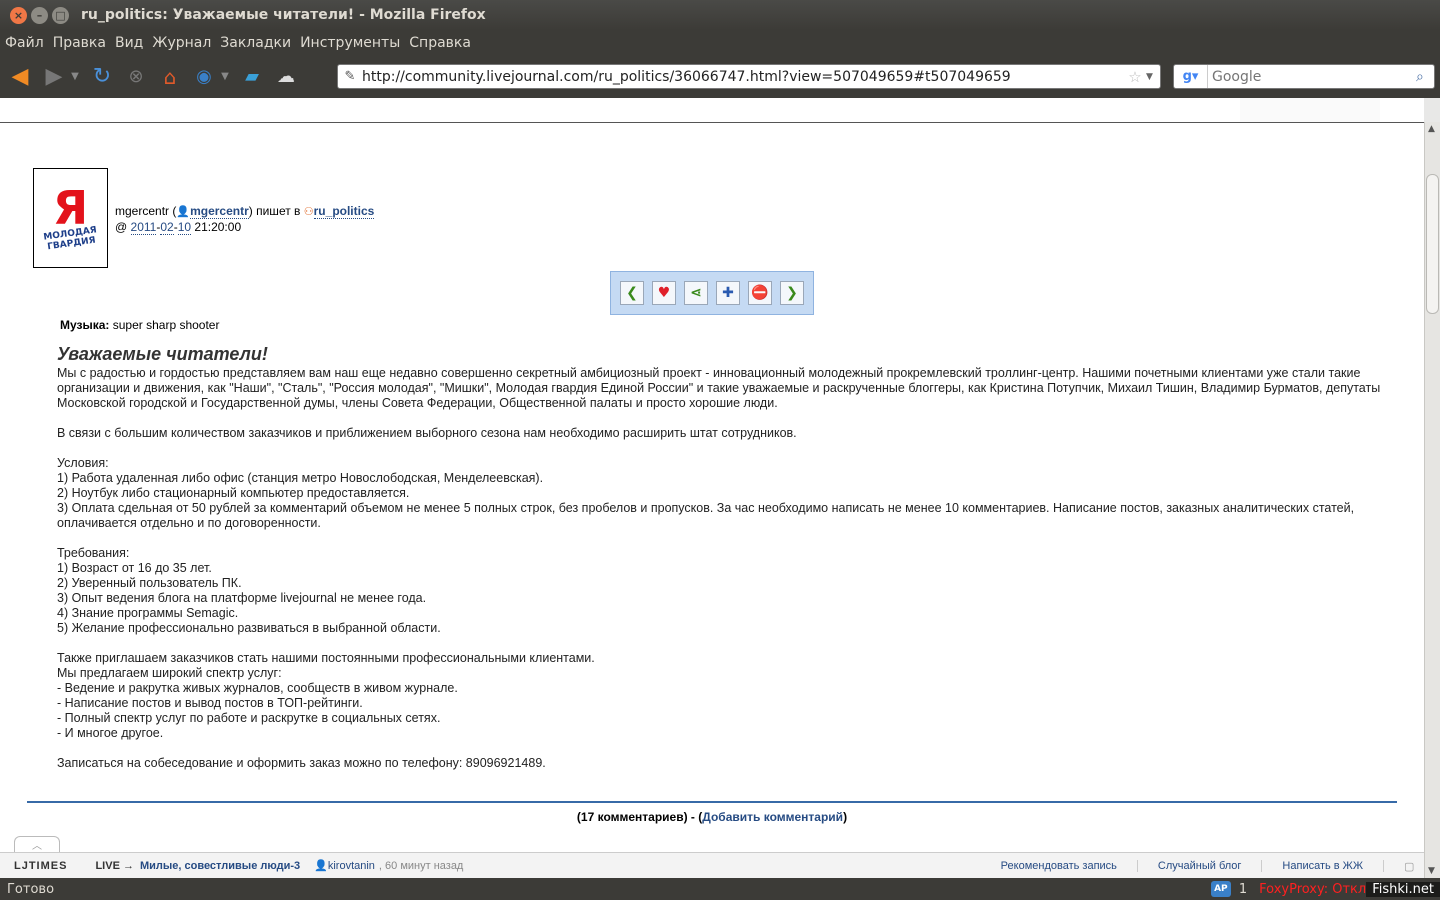  I want to click on back-arrow-icon: ◀, so click(20, 77).